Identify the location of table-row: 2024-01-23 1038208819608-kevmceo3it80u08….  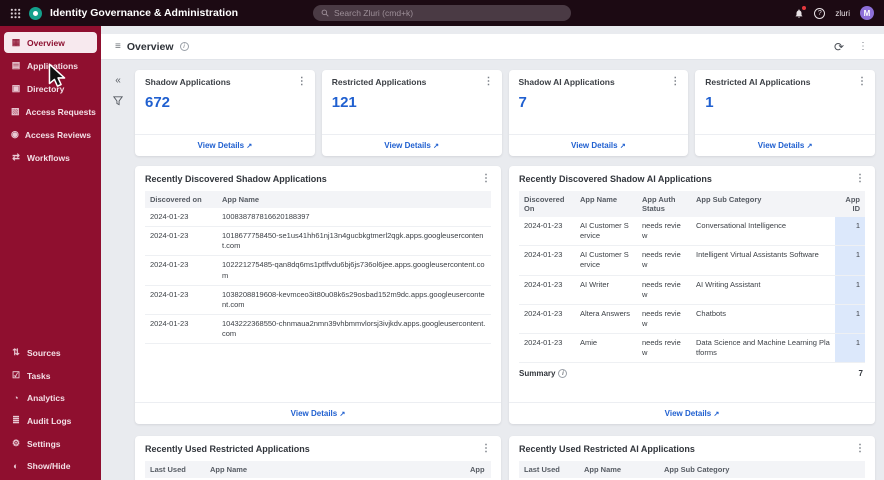
(318, 300).